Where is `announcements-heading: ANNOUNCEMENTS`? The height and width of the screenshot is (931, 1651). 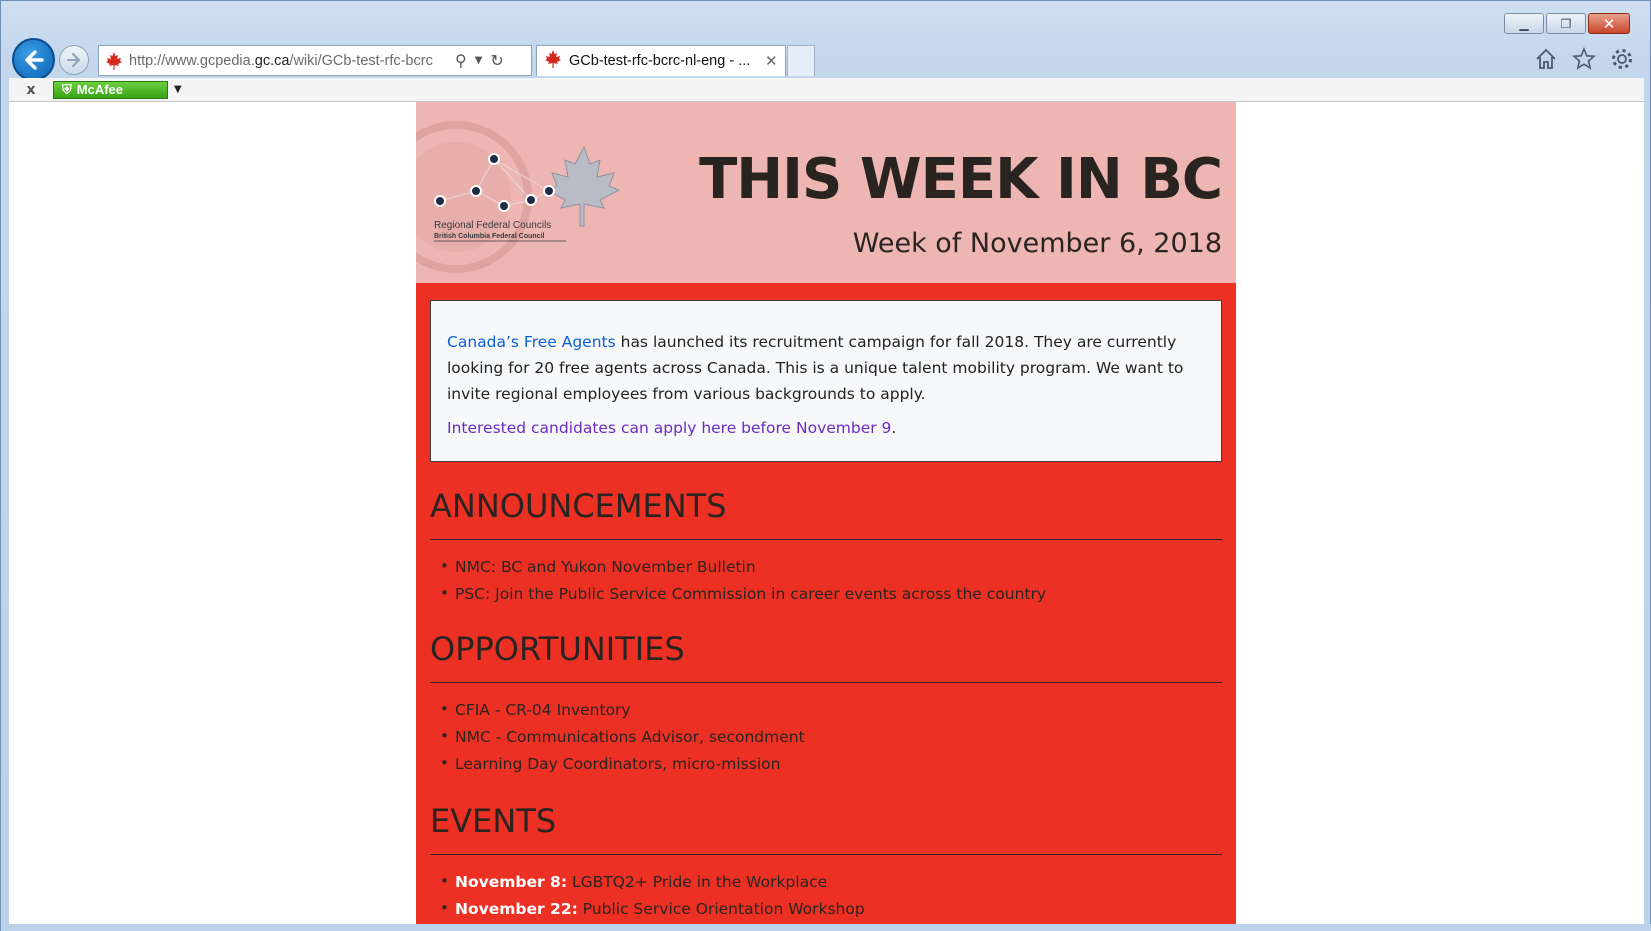
announcements-heading: ANNOUNCEMENTS is located at coordinates (826, 513).